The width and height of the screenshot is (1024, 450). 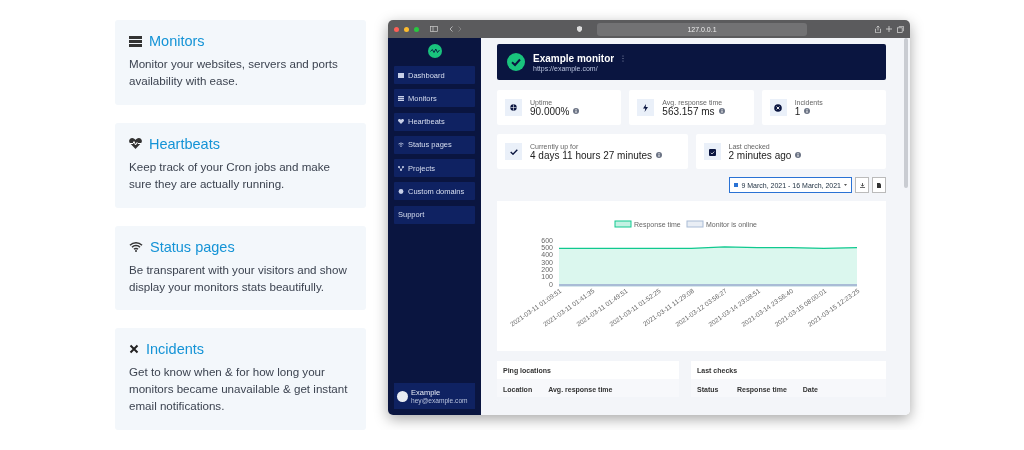 I want to click on feature-title: Incidents, so click(x=175, y=349).